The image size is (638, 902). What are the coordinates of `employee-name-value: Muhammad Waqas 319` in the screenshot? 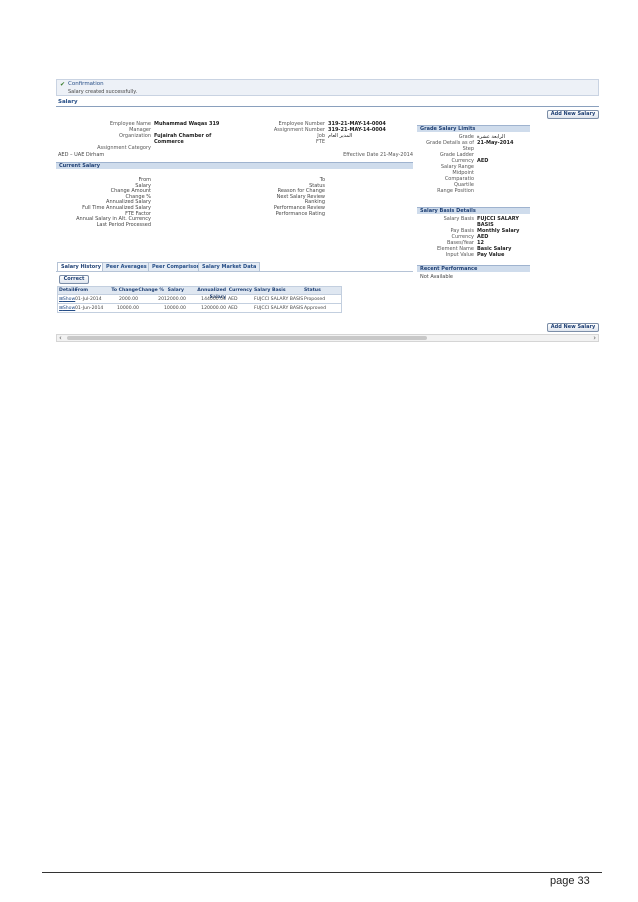 It's located at (187, 124).